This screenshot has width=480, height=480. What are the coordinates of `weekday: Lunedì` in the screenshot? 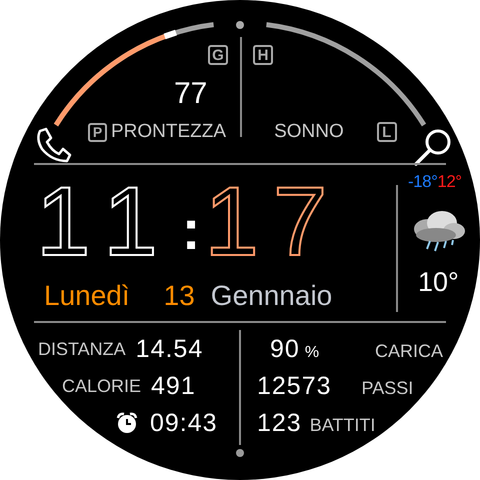 It's located at (87, 296).